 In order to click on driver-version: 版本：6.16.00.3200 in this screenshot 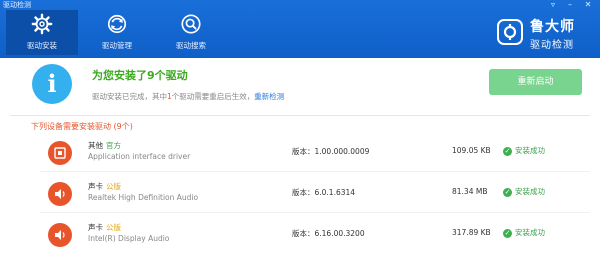, I will do `click(328, 233)`.